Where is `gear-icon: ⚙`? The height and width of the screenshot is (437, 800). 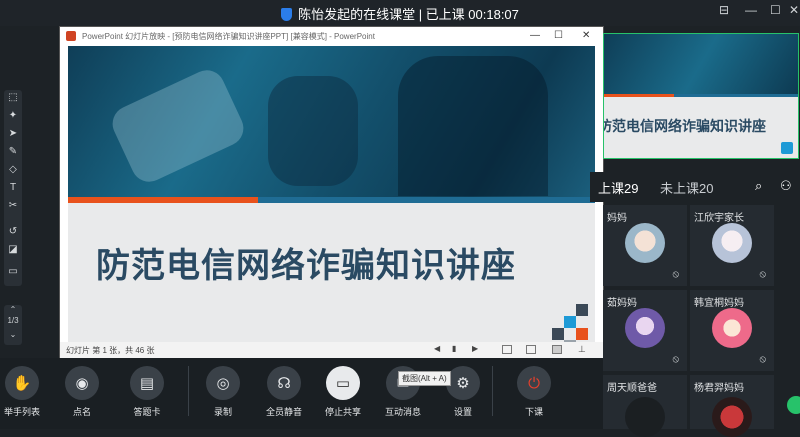 gear-icon: ⚙ is located at coordinates (463, 383).